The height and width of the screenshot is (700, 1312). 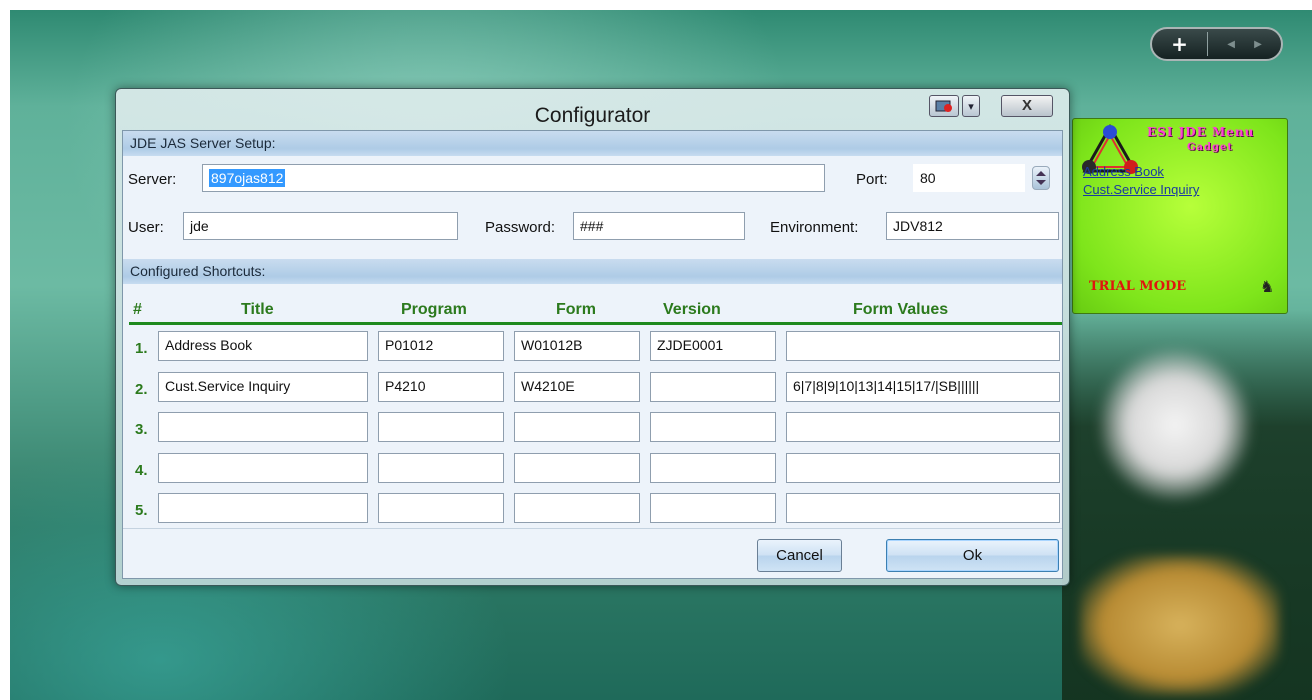 What do you see at coordinates (141, 470) in the screenshot?
I see `row-number: 4.` at bounding box center [141, 470].